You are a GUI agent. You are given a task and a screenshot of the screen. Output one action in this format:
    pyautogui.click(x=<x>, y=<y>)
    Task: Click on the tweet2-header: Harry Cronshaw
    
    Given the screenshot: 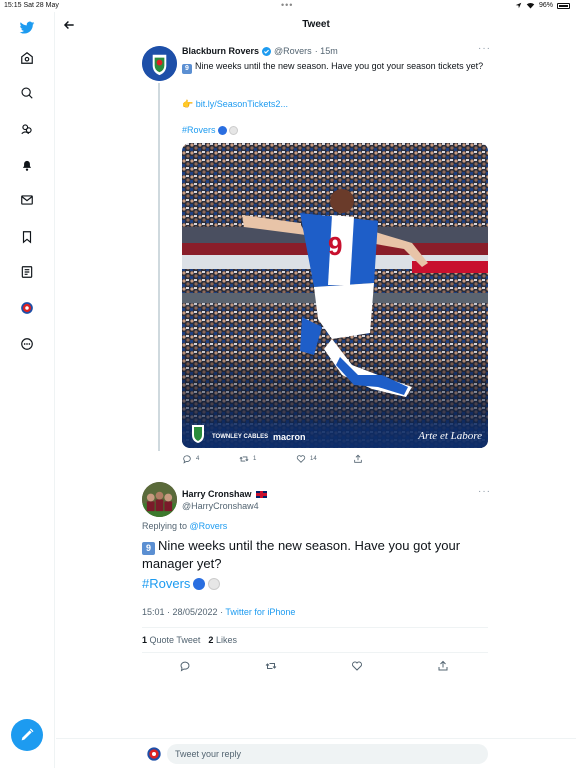 What is the action you would take?
    pyautogui.click(x=224, y=494)
    